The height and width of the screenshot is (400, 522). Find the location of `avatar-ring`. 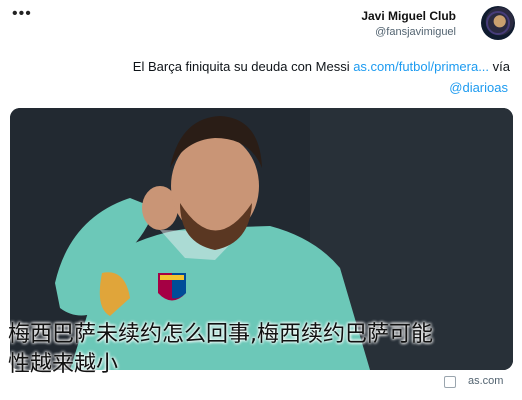

avatar-ring is located at coordinates (498, 23).